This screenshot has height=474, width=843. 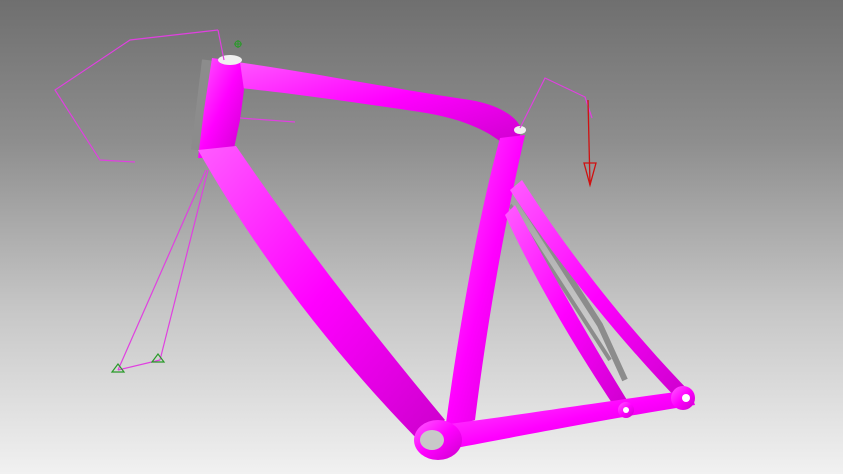 I want to click on fork-leg-left, so click(x=162, y=270).